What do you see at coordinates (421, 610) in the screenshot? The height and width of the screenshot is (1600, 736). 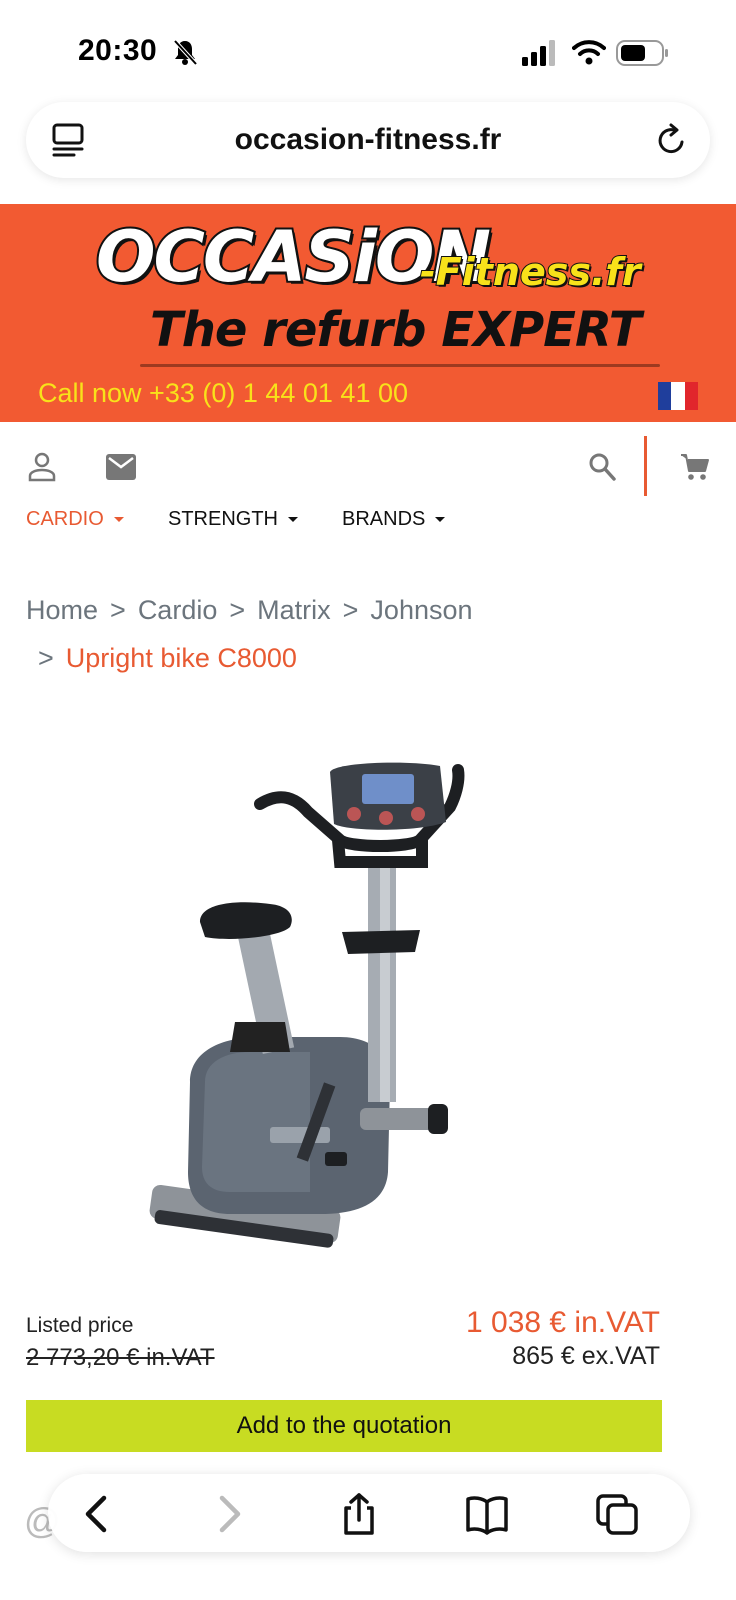 I see `breadcrumb-johnson: Johnson` at bounding box center [421, 610].